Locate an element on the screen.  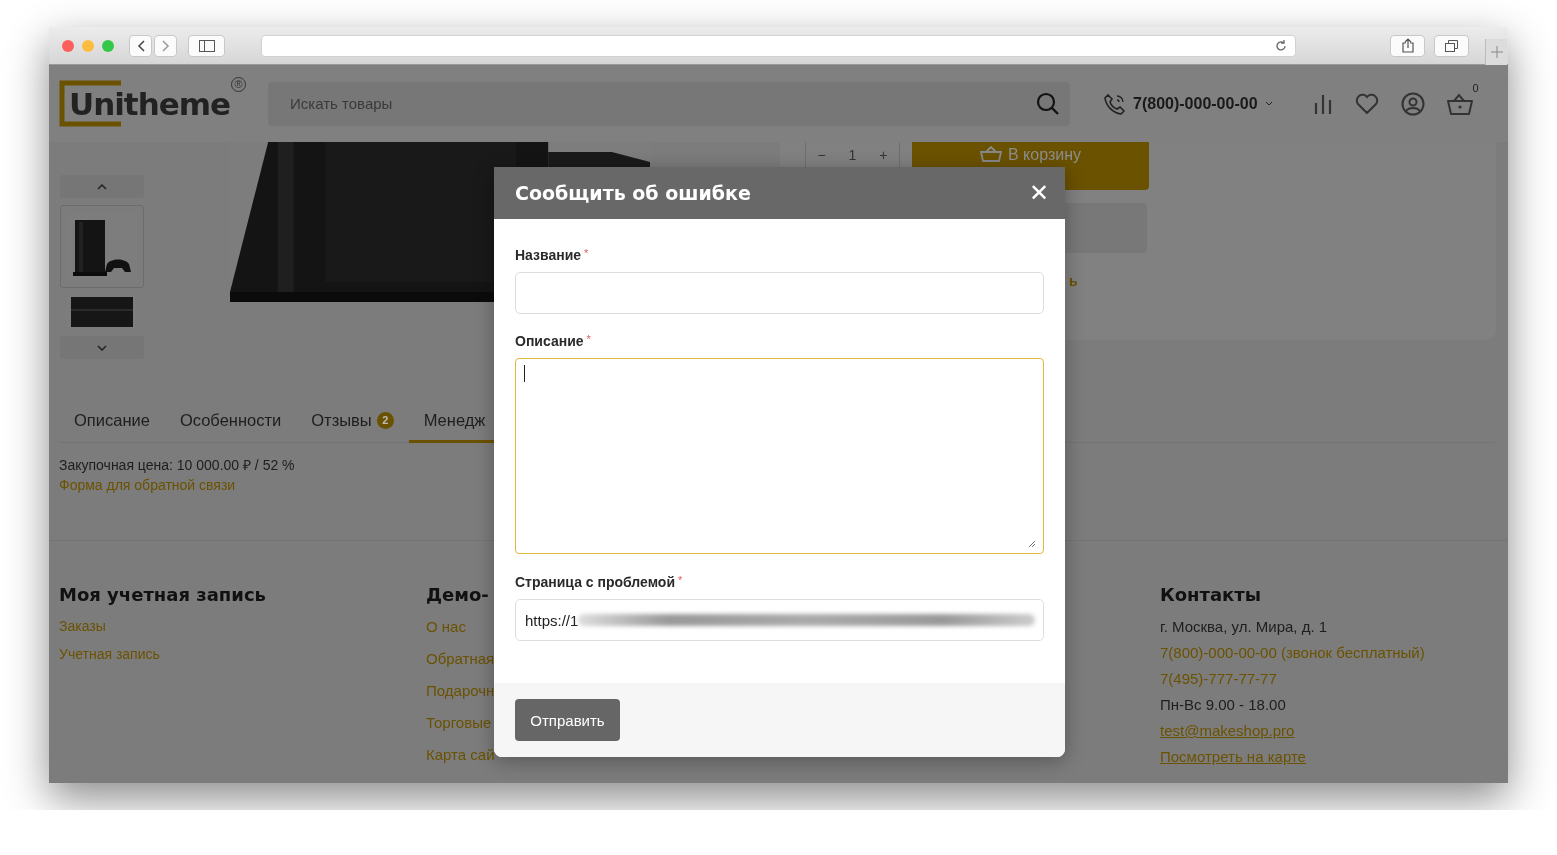
share-icon is located at coordinates (1407, 45).